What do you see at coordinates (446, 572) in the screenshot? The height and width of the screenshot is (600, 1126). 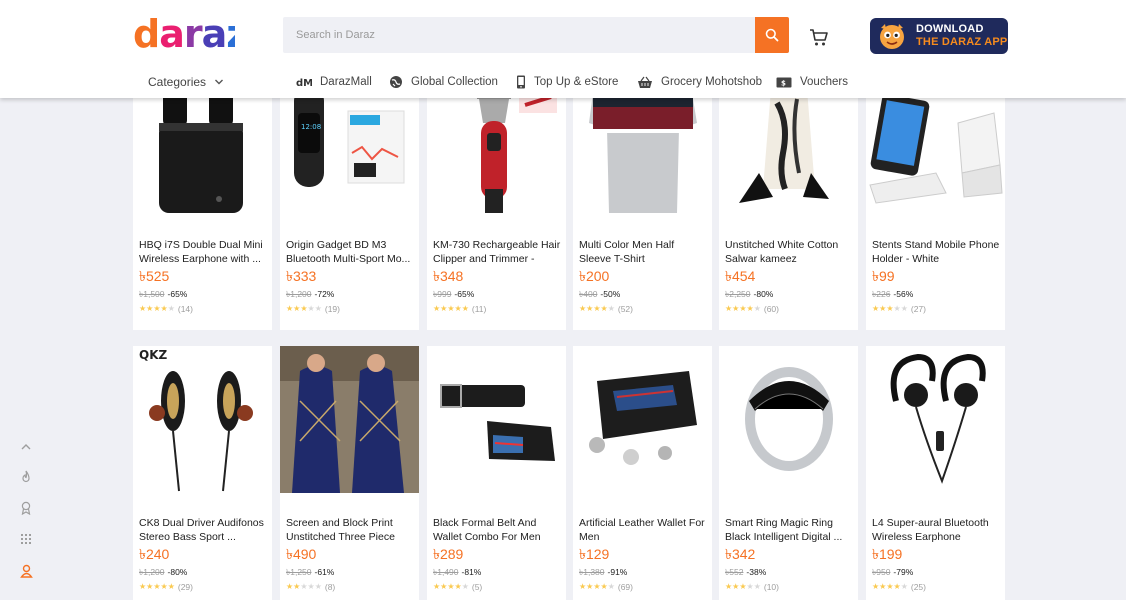 I see `original-price: ৳1,490` at bounding box center [446, 572].